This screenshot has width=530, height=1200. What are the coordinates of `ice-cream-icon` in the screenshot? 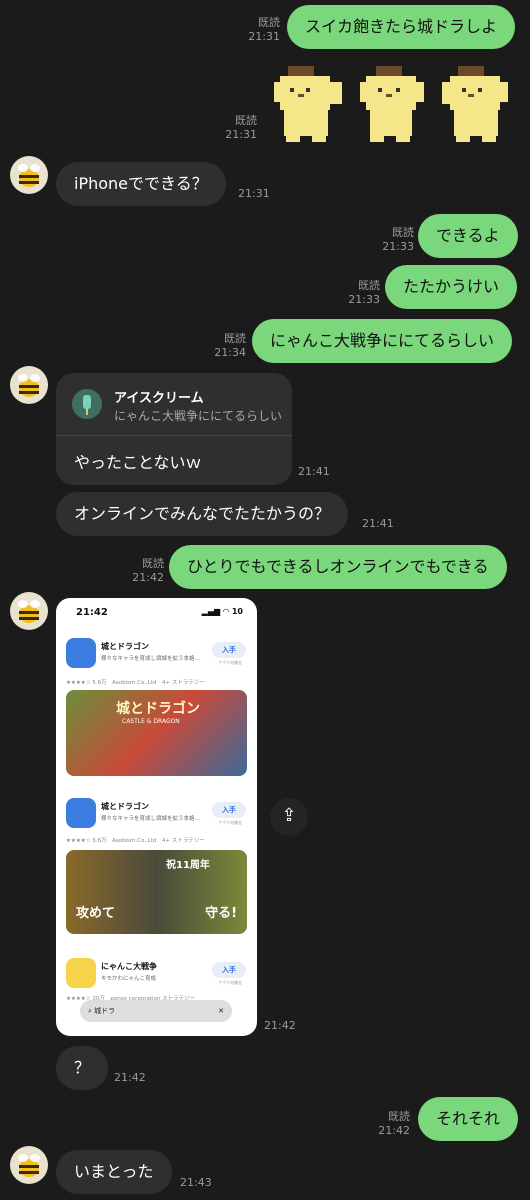 It's located at (87, 404).